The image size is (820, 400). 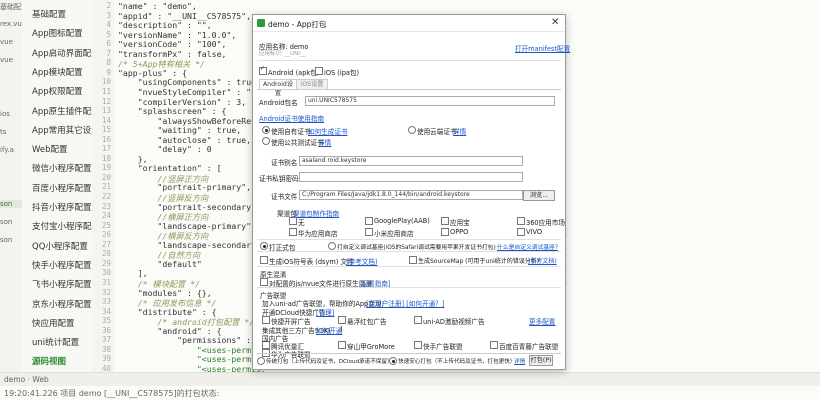 I want to click on code-line: "landscape-secondary",, so click(x=191, y=244).